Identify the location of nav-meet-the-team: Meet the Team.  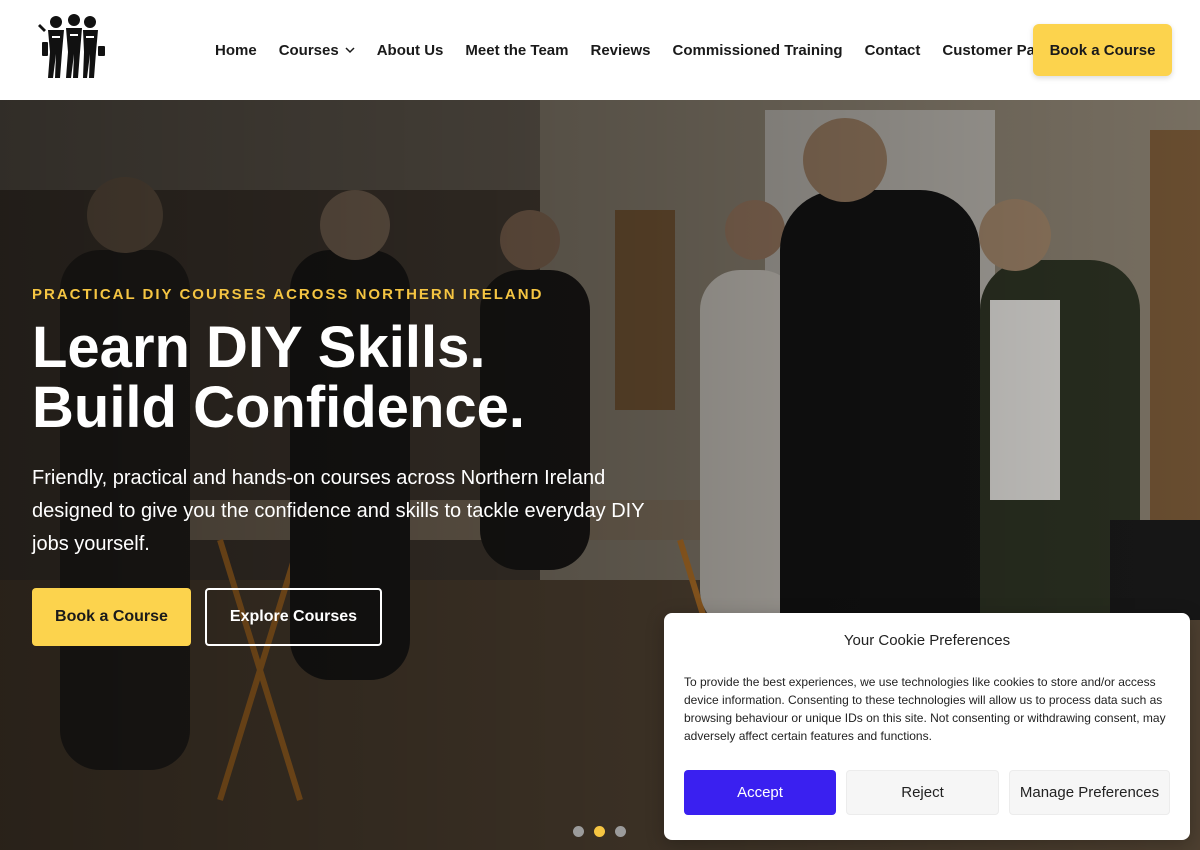
(516, 50).